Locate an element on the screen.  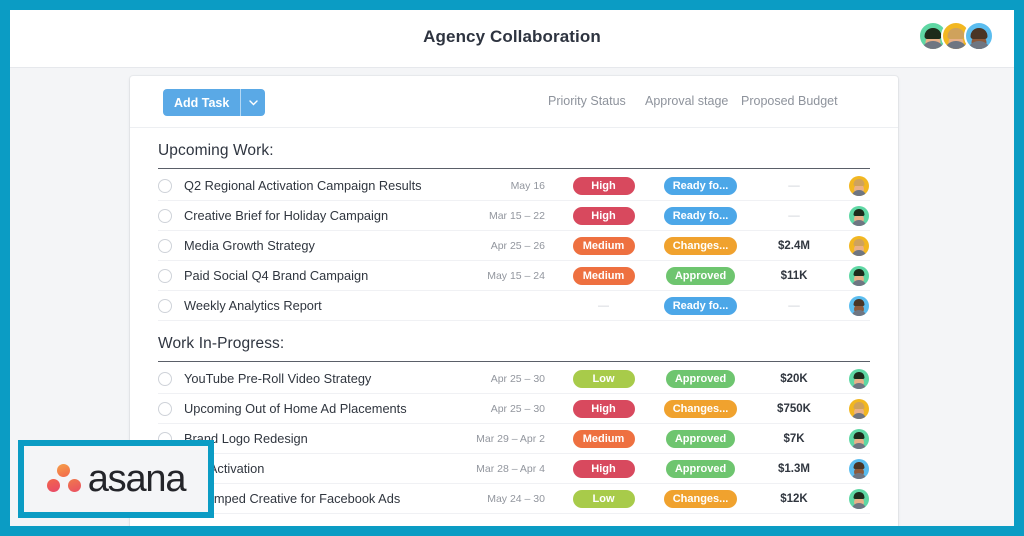
task-name: YouTube Pre-Roll Video Strategy is located at coordinates (321, 378).